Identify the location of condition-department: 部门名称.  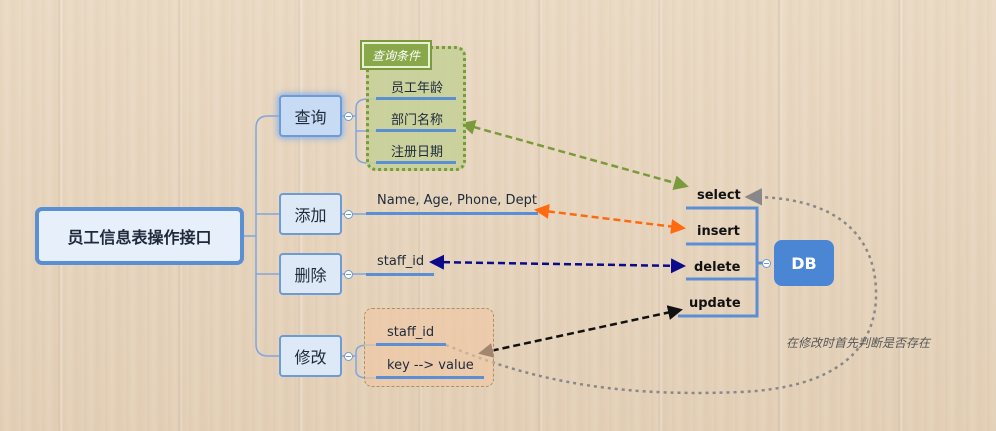
(417, 118).